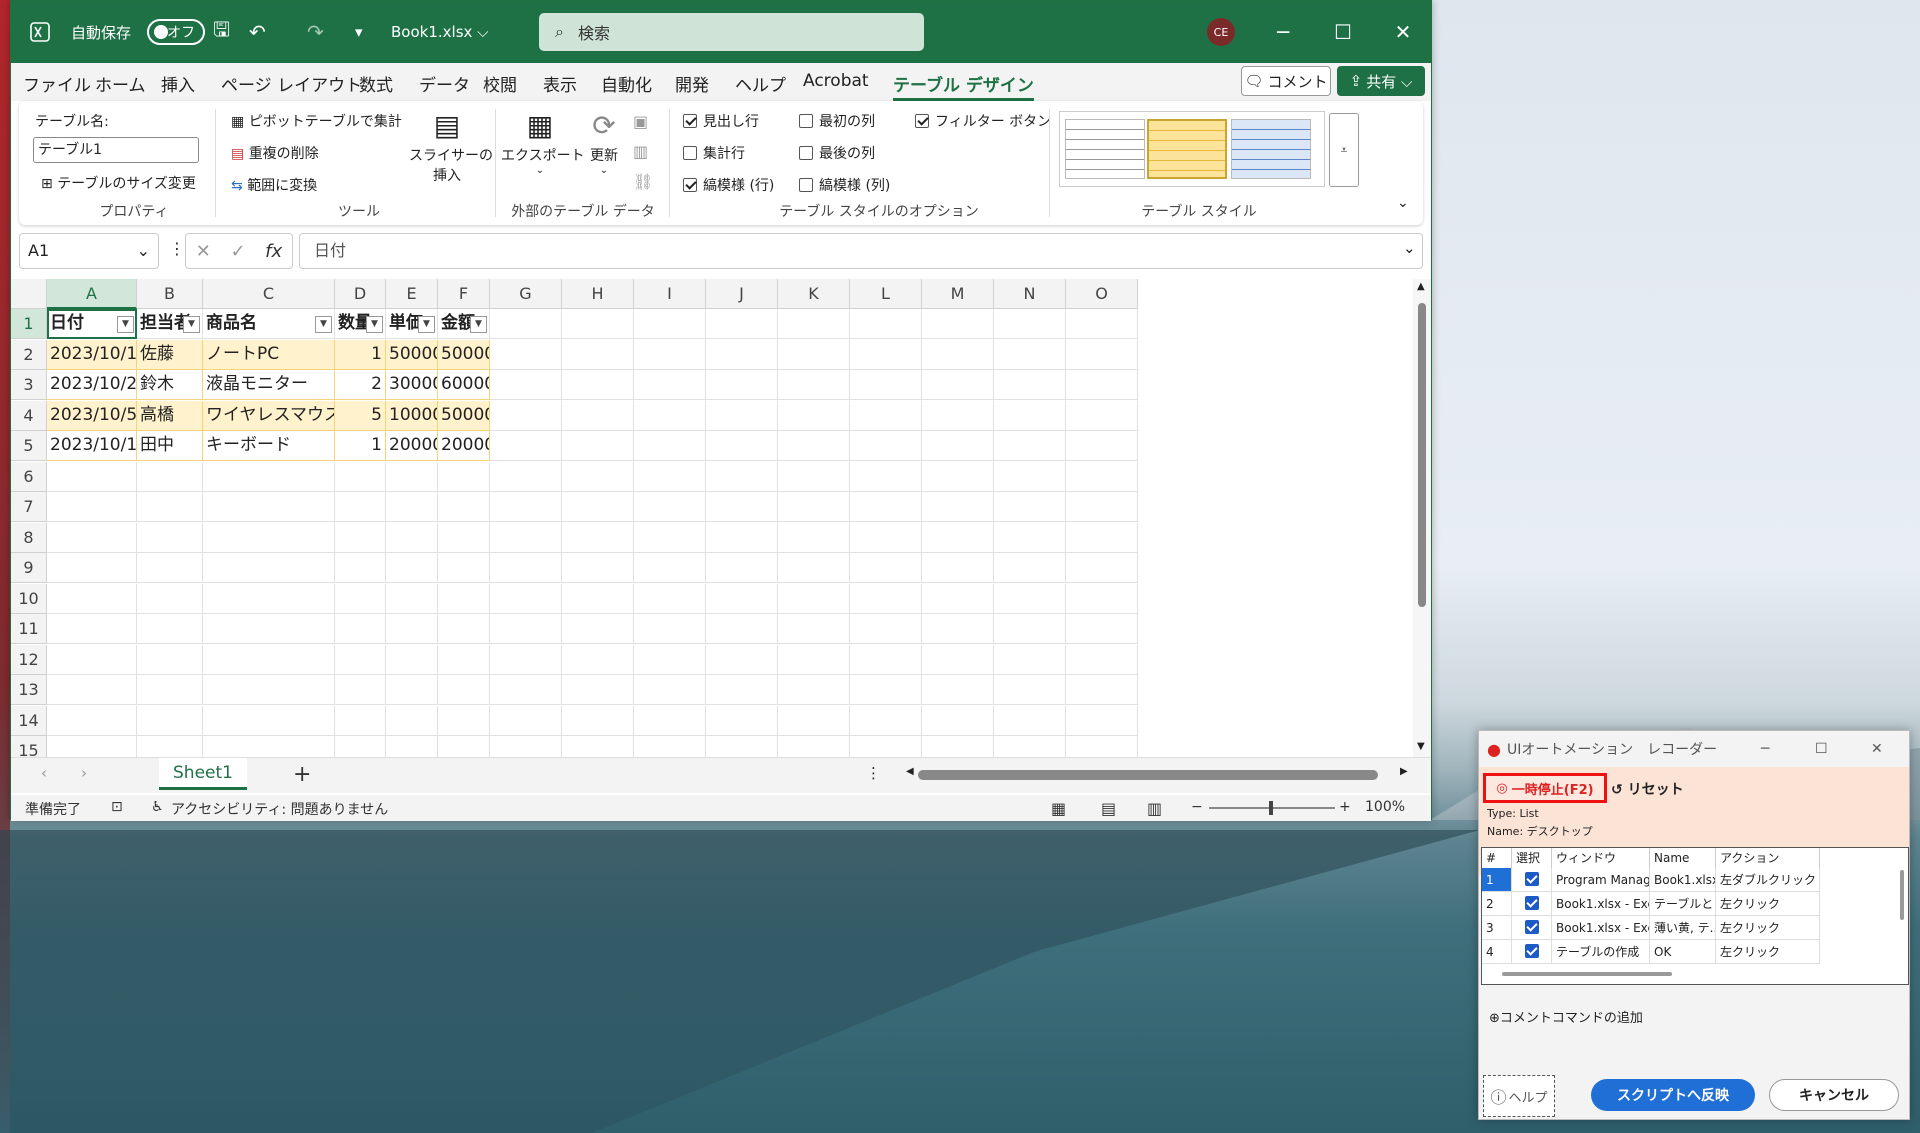 Image resolution: width=1920 pixels, height=1133 pixels. Describe the element at coordinates (1532, 880) in the screenshot. I see `recorder-cell` at that location.